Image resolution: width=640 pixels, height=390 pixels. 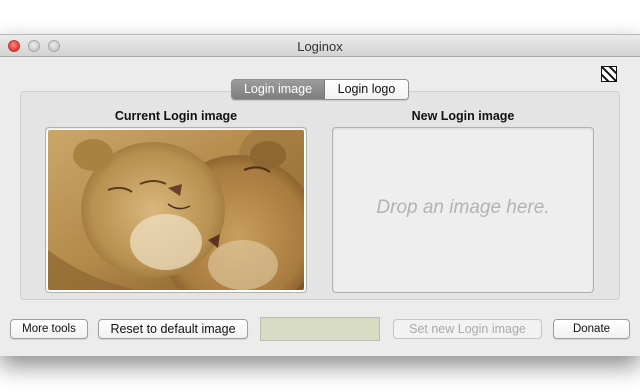 What do you see at coordinates (366, 89) in the screenshot?
I see `tab-login-logo: Login logo` at bounding box center [366, 89].